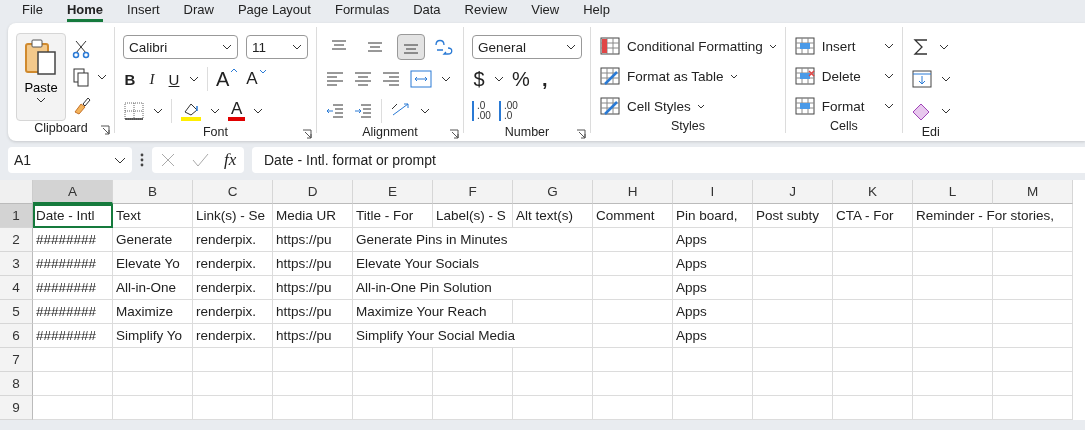 This screenshot has width=1085, height=430. I want to click on clipboard-icon, so click(41, 58).